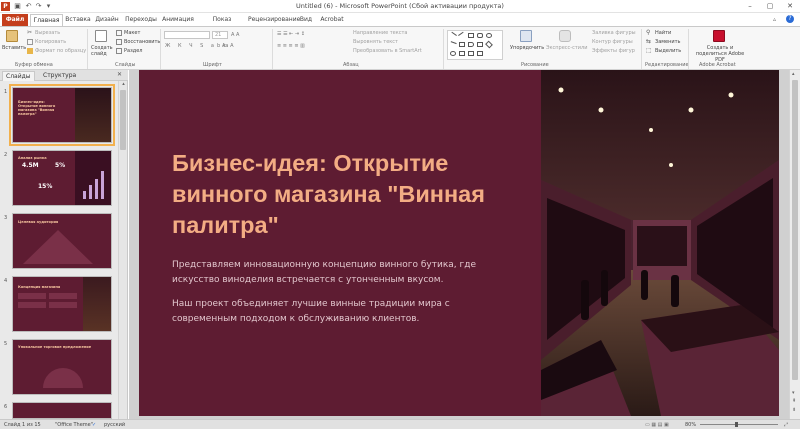  Describe the element at coordinates (565, 36) in the screenshot. I see `quick-styles-icon` at that location.